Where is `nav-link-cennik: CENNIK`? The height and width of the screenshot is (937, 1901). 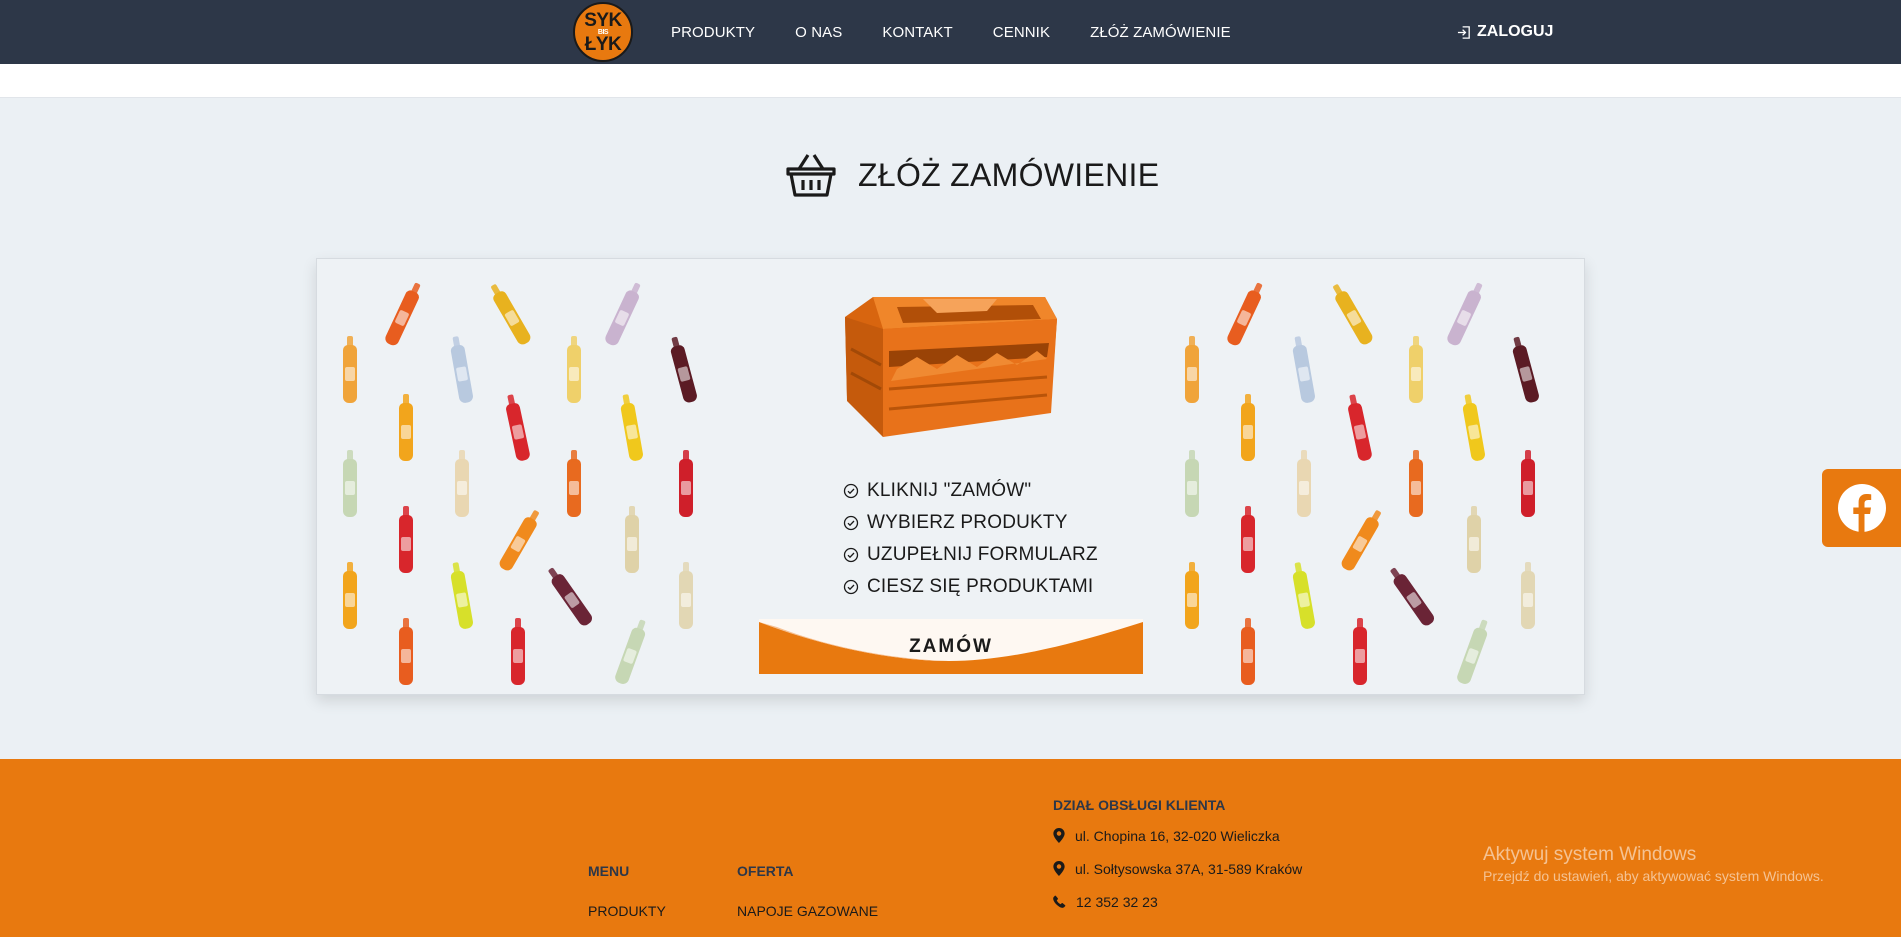
nav-link-cennik: CENNIK is located at coordinates (1021, 32).